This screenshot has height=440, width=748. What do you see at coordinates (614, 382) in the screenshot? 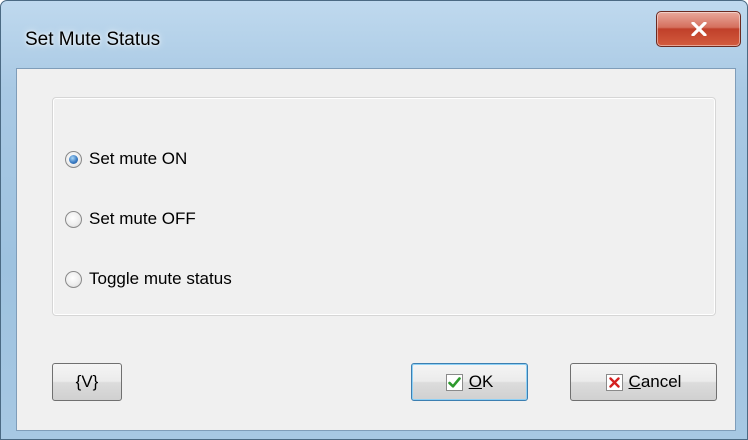
I see `x-icon` at bounding box center [614, 382].